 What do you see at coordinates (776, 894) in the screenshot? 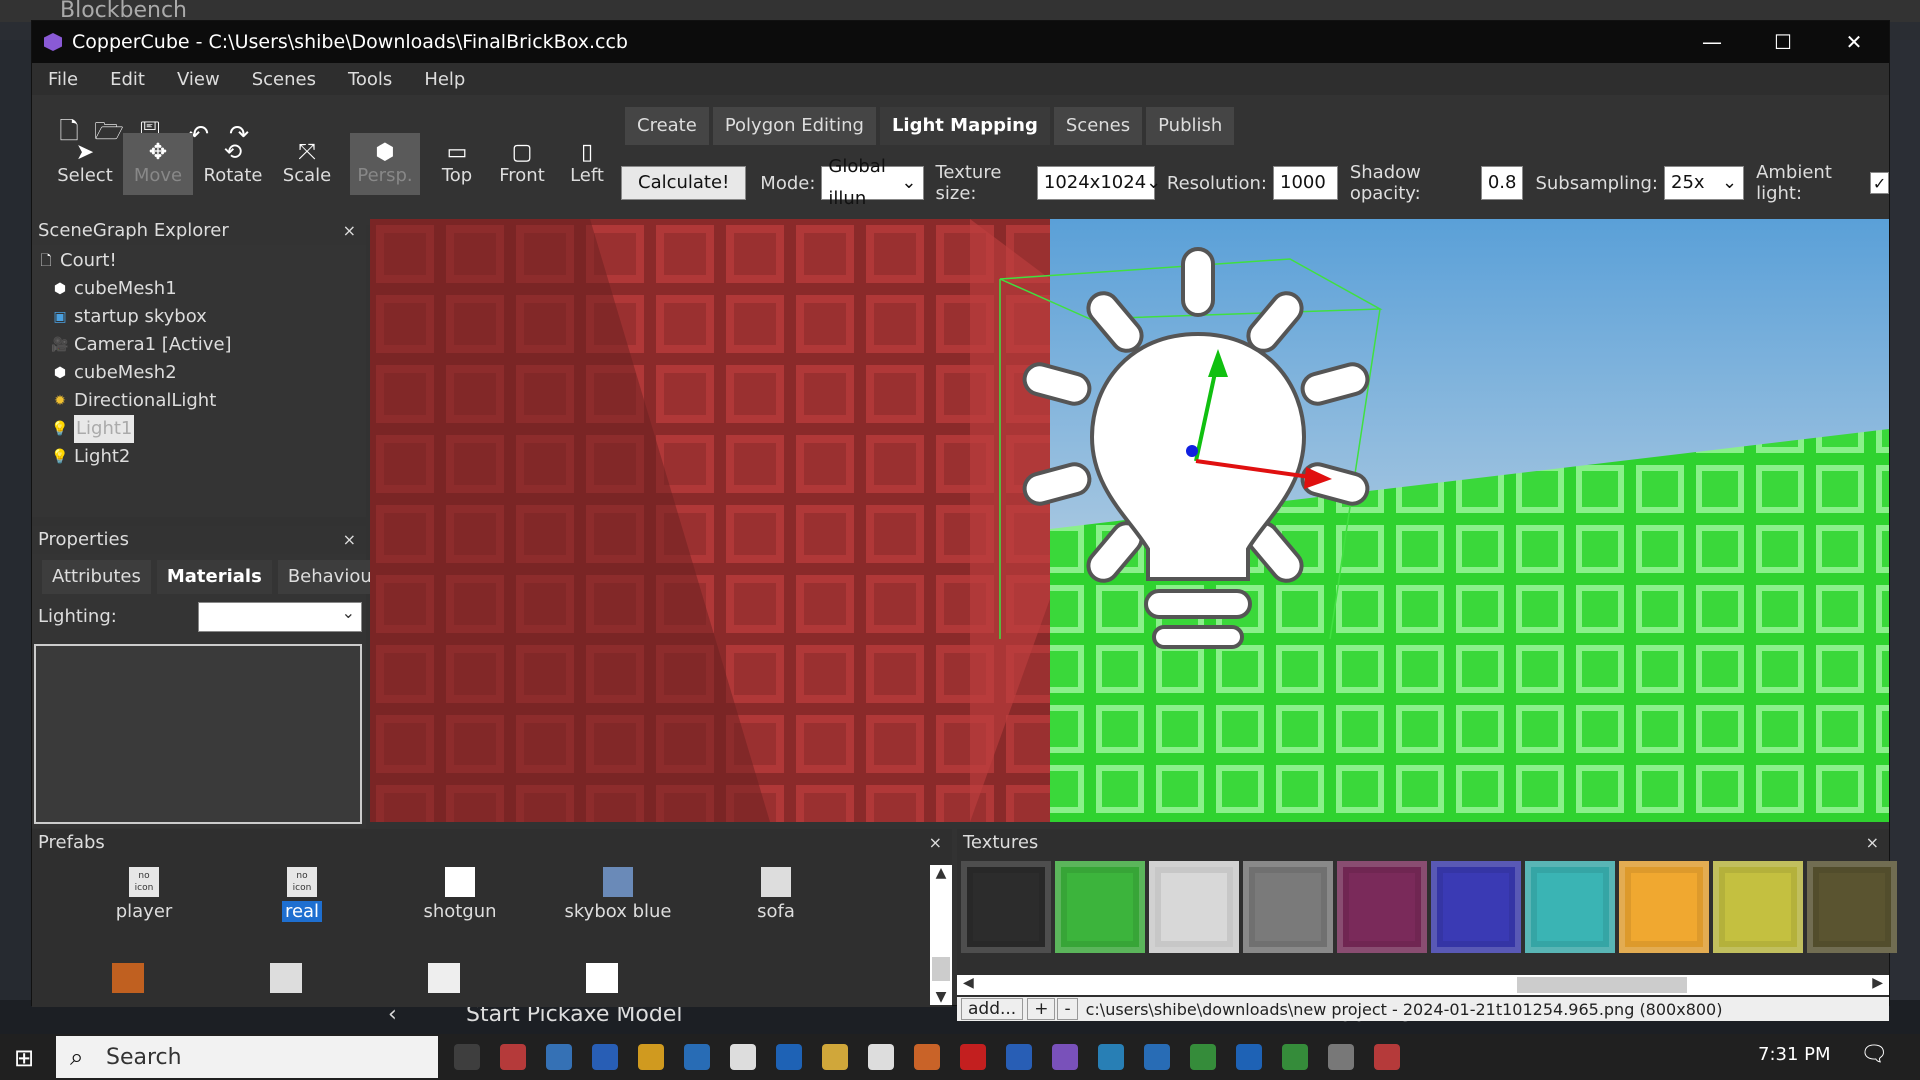
I see `prefab-sofa: sofa` at bounding box center [776, 894].